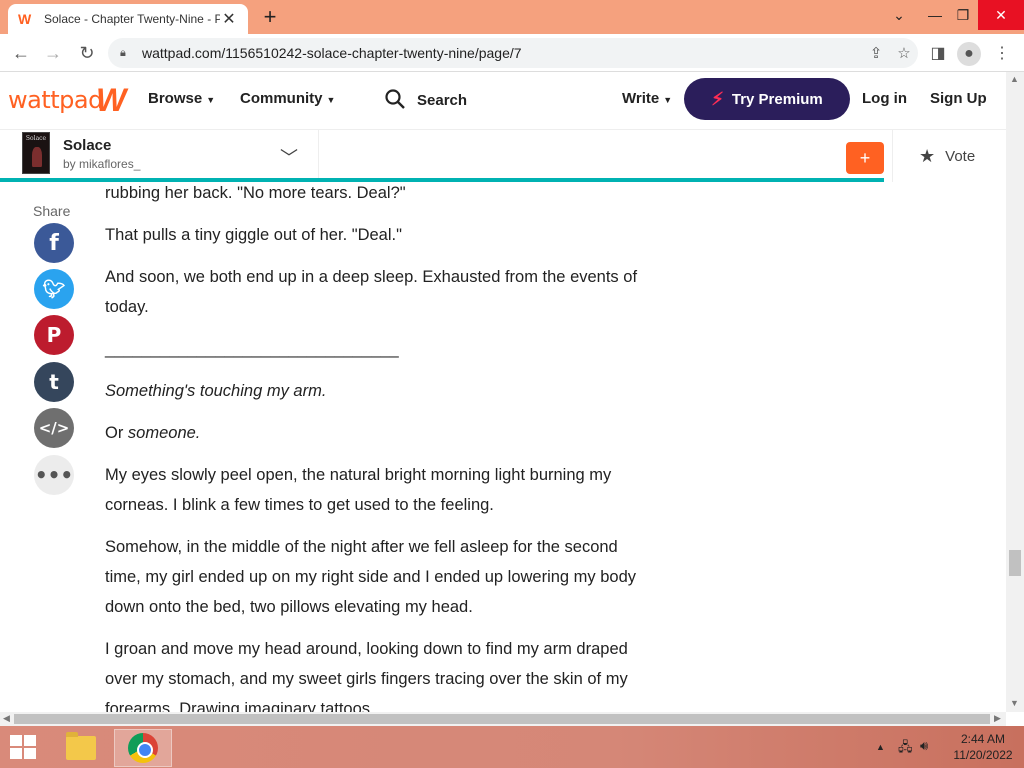 This screenshot has height=768, width=1024. What do you see at coordinates (777, 99) in the screenshot?
I see `try-premium-label: Try Premium` at bounding box center [777, 99].